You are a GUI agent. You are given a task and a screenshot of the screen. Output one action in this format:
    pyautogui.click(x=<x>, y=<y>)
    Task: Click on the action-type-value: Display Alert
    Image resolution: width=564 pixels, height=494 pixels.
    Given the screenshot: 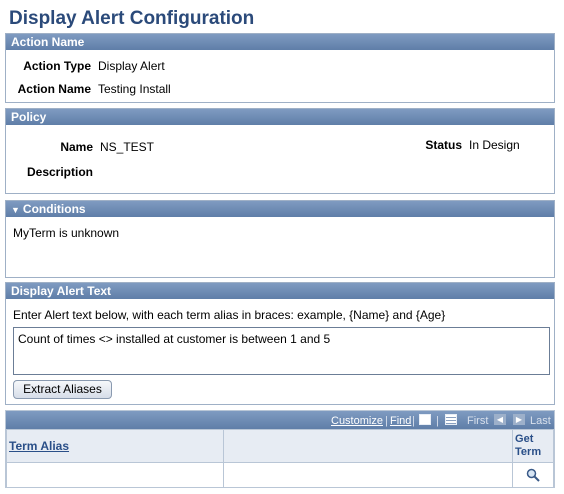 What is the action you would take?
    pyautogui.click(x=131, y=66)
    